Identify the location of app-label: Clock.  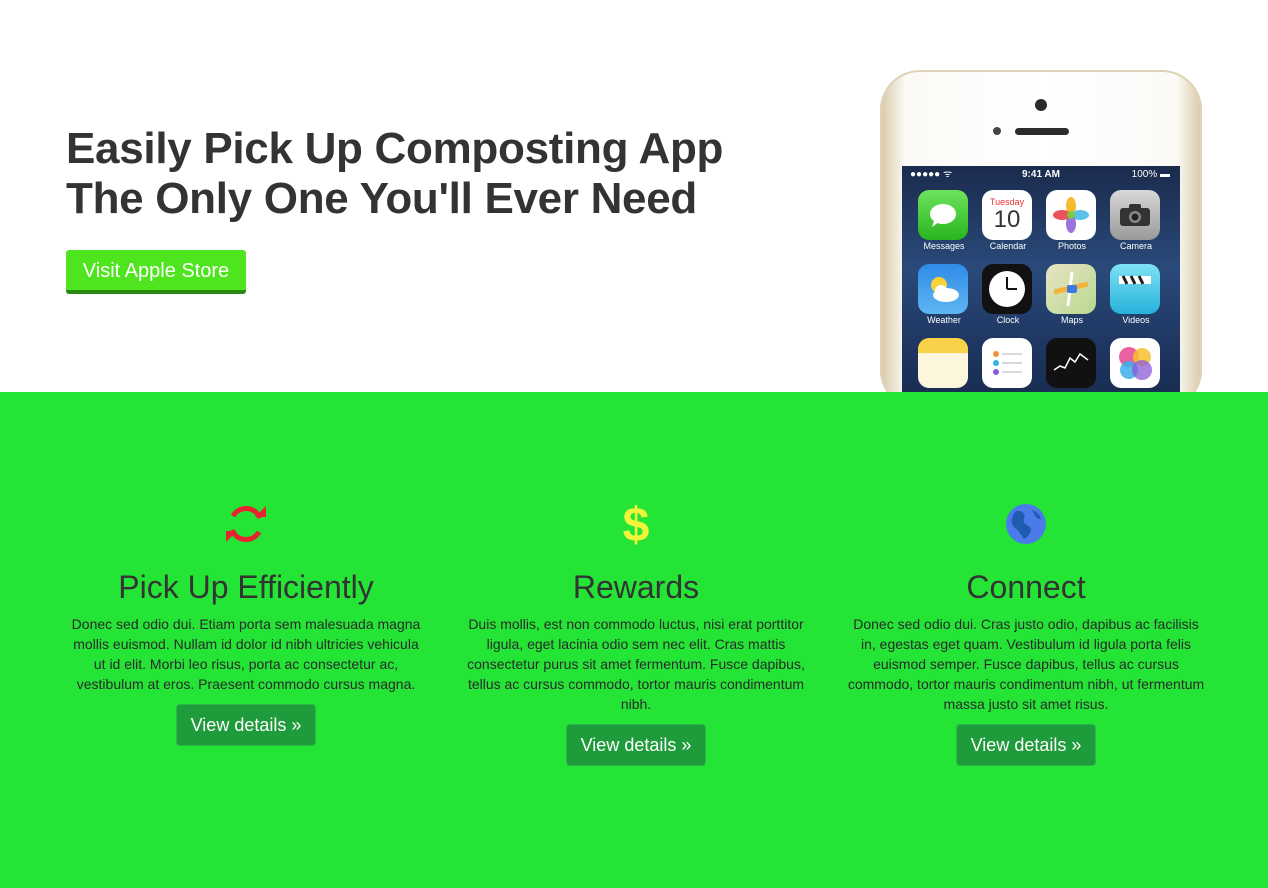
(1008, 320).